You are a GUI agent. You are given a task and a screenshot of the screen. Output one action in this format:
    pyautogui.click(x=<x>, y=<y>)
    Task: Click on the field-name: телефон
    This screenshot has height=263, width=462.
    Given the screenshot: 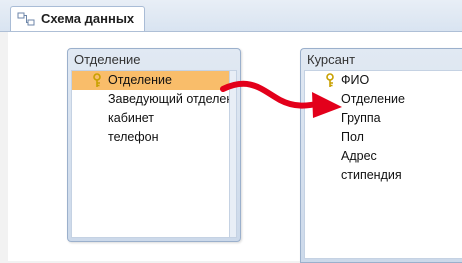 What is the action you would take?
    pyautogui.click(x=133, y=137)
    